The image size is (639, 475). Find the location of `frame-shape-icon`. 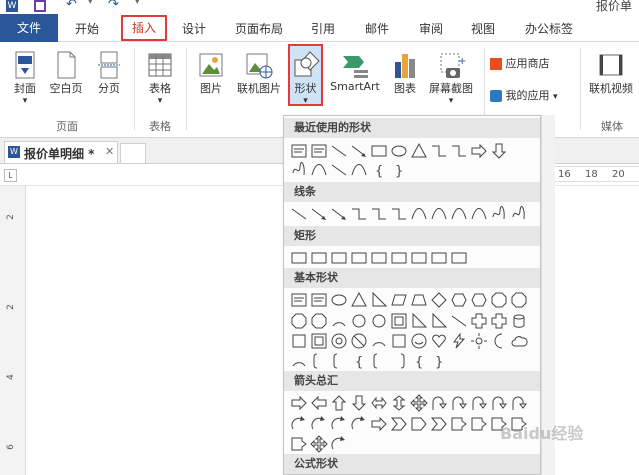

frame-shape-icon is located at coordinates (399, 321).